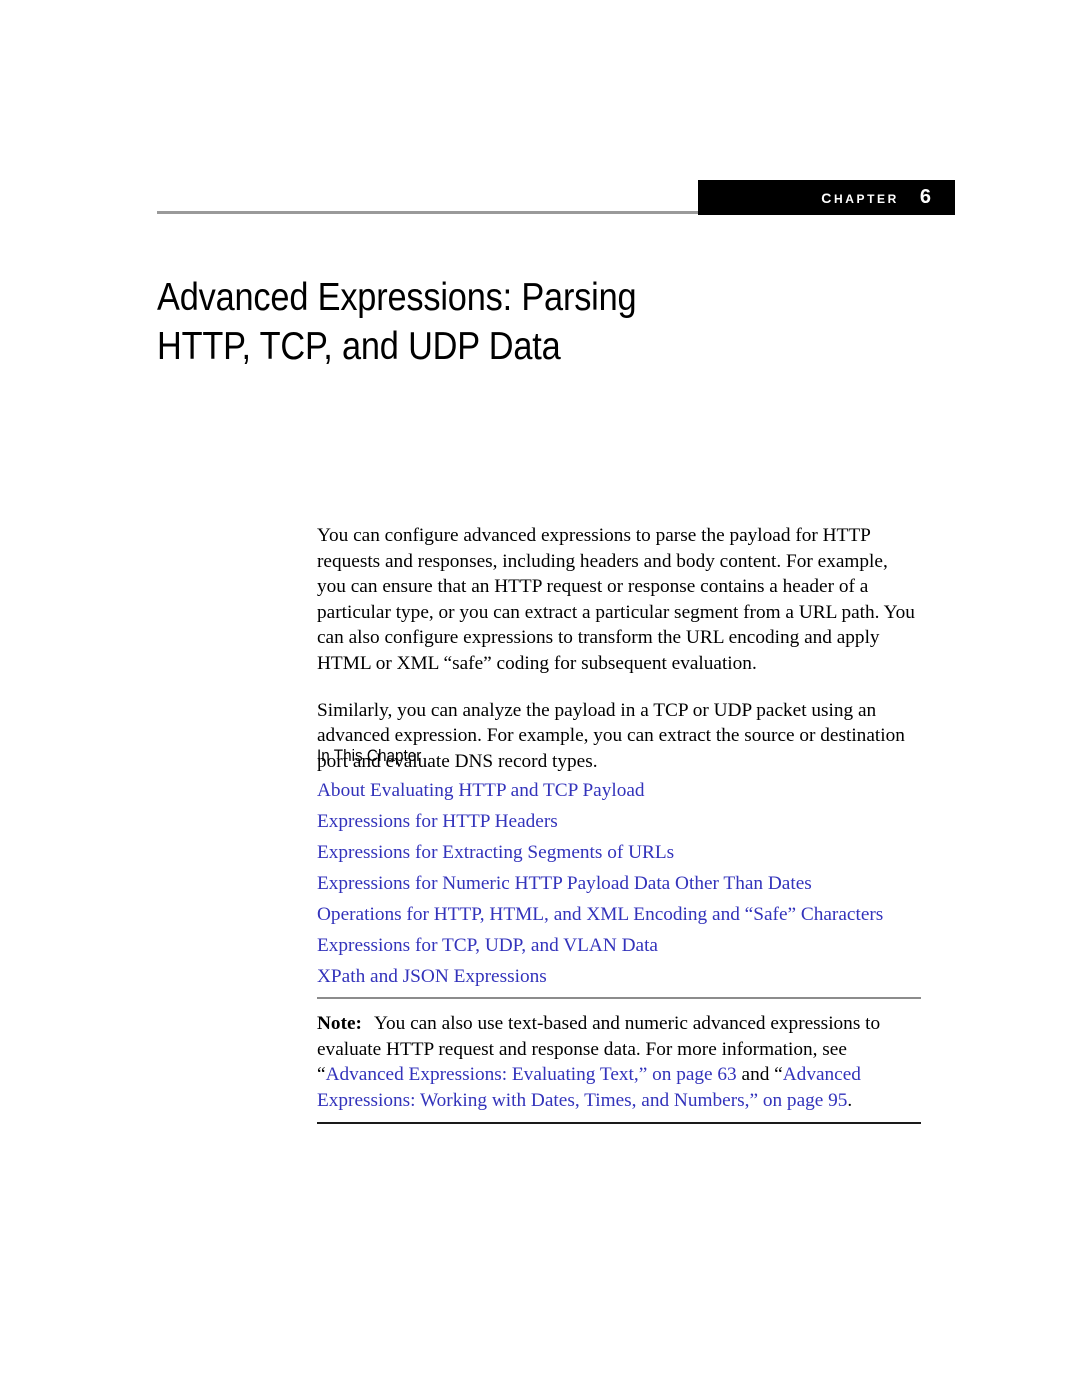 The width and height of the screenshot is (1080, 1397). I want to click on toc-link-about-evaluating-http-and-tcp-payload: About Evaluating HTTP and TCP Payload, so click(481, 790).